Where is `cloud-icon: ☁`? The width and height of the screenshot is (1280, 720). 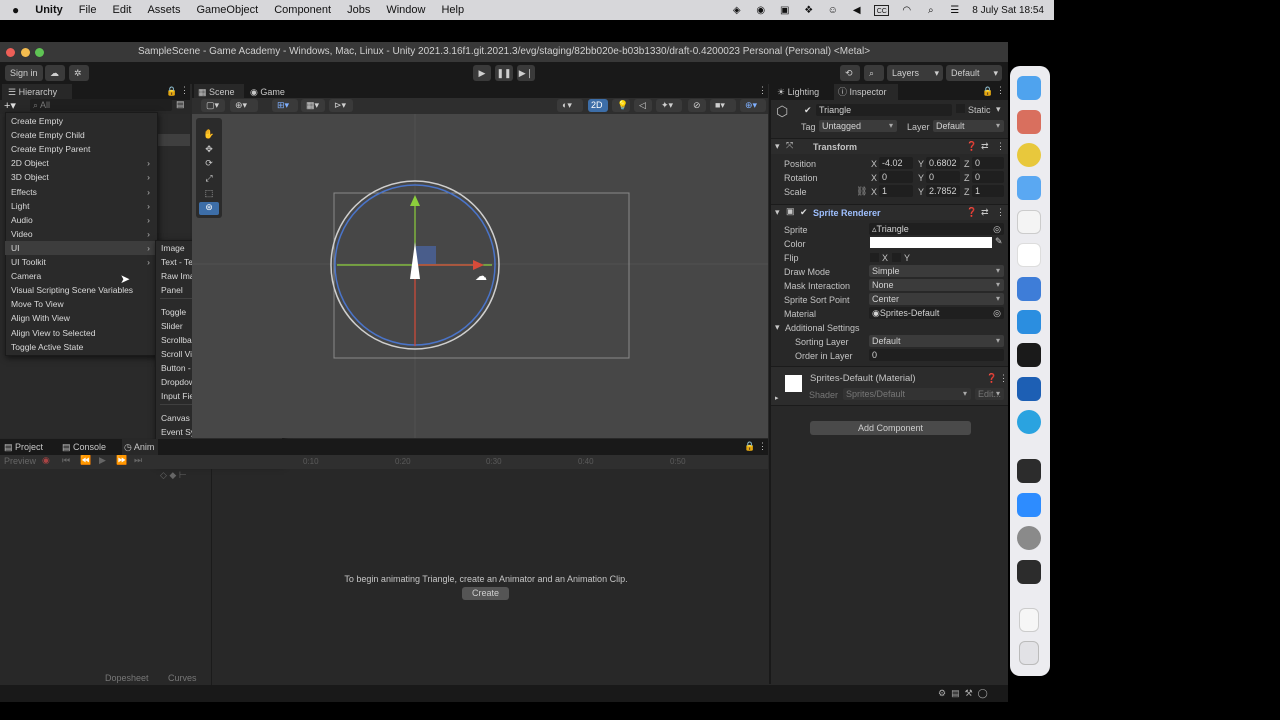 cloud-icon: ☁ is located at coordinates (55, 73).